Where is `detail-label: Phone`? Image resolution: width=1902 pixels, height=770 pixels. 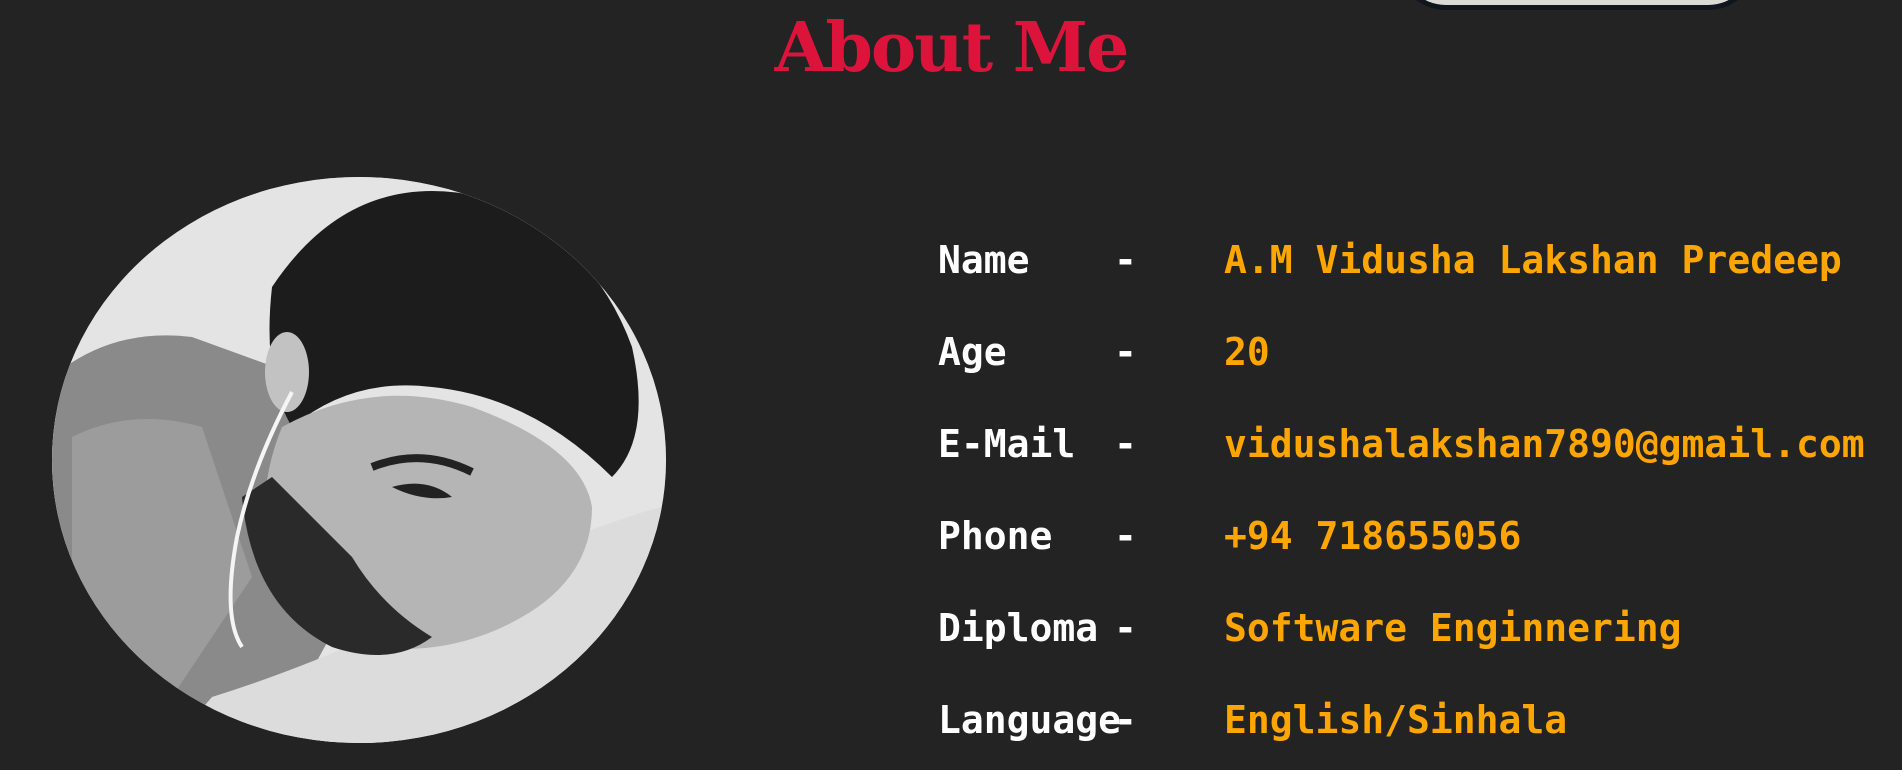
detail-label: Phone is located at coordinates (995, 536).